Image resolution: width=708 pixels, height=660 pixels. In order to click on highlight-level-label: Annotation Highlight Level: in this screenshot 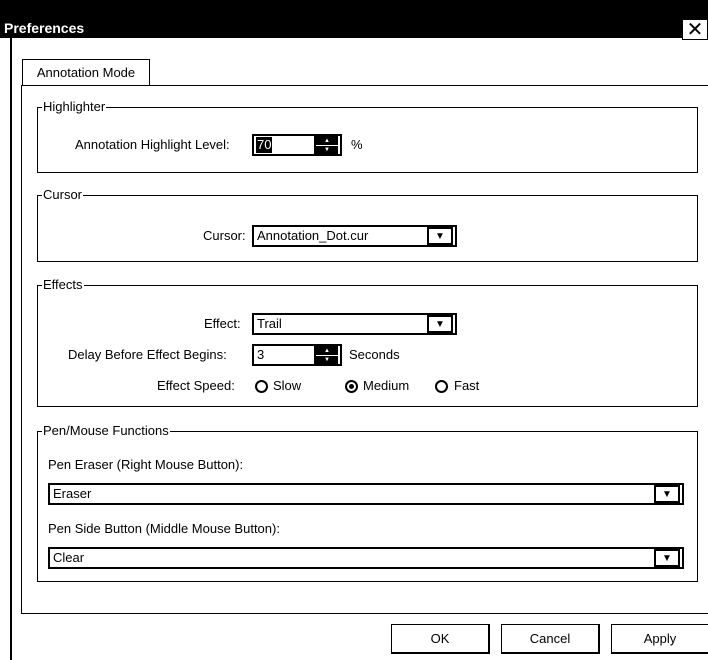, I will do `click(152, 144)`.